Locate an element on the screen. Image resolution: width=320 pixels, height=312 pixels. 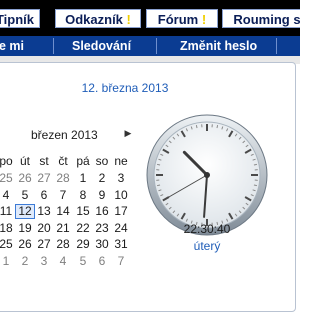
calendar-day-cell: 18 is located at coordinates (8, 228).